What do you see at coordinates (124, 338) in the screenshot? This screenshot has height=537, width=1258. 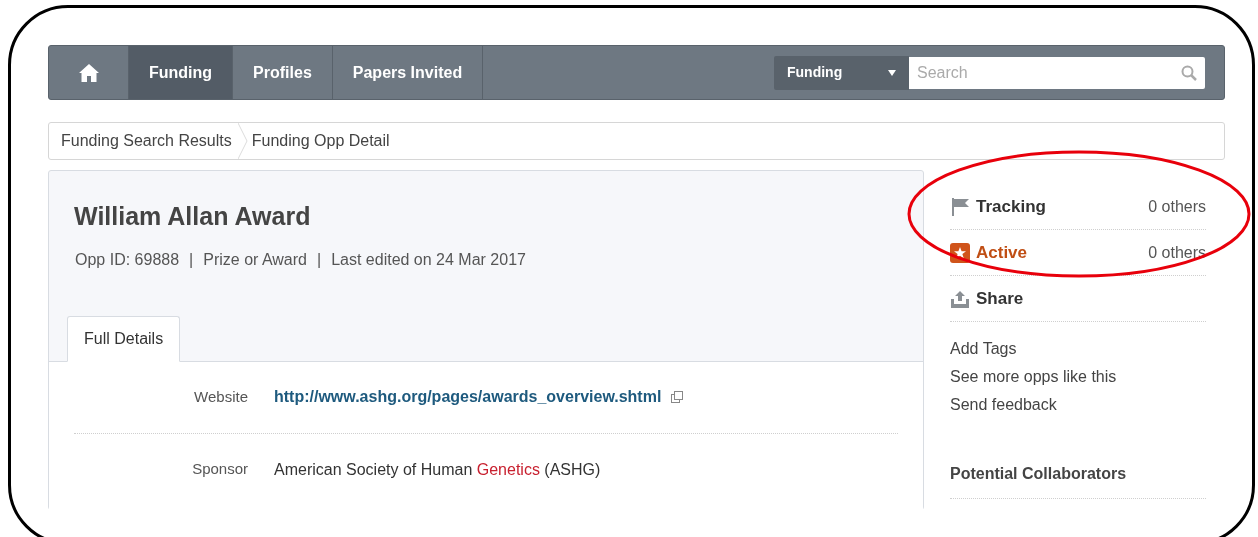 I see `details-tab: Full Details` at bounding box center [124, 338].